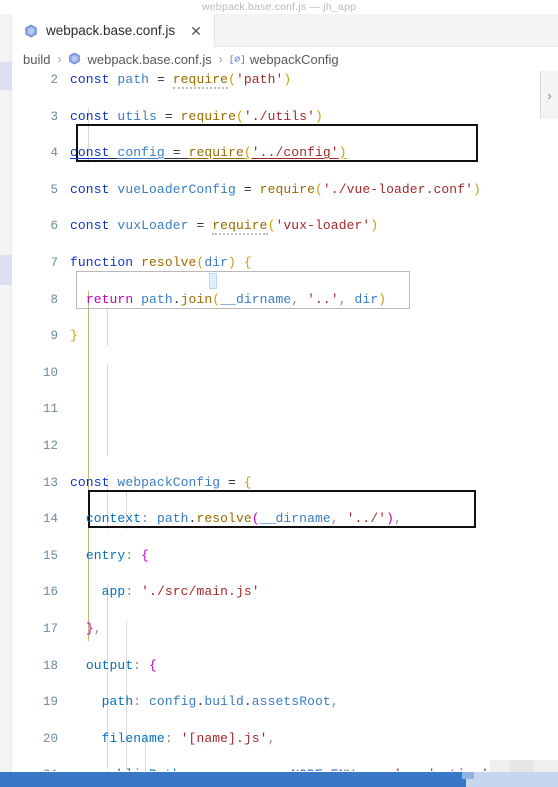 The height and width of the screenshot is (787, 558). Describe the element at coordinates (285, 373) in the screenshot. I see `code-line: 10` at that location.